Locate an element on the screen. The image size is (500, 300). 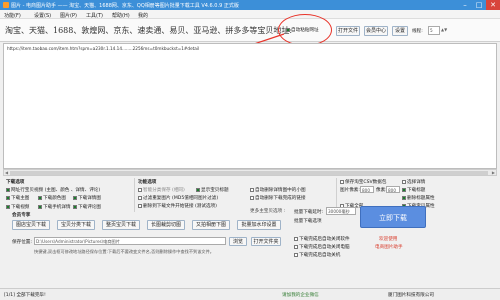
filter-duplicates-option: 过滤重复图片 (MD5值相同图片过滤) is located at coordinates (178, 198).